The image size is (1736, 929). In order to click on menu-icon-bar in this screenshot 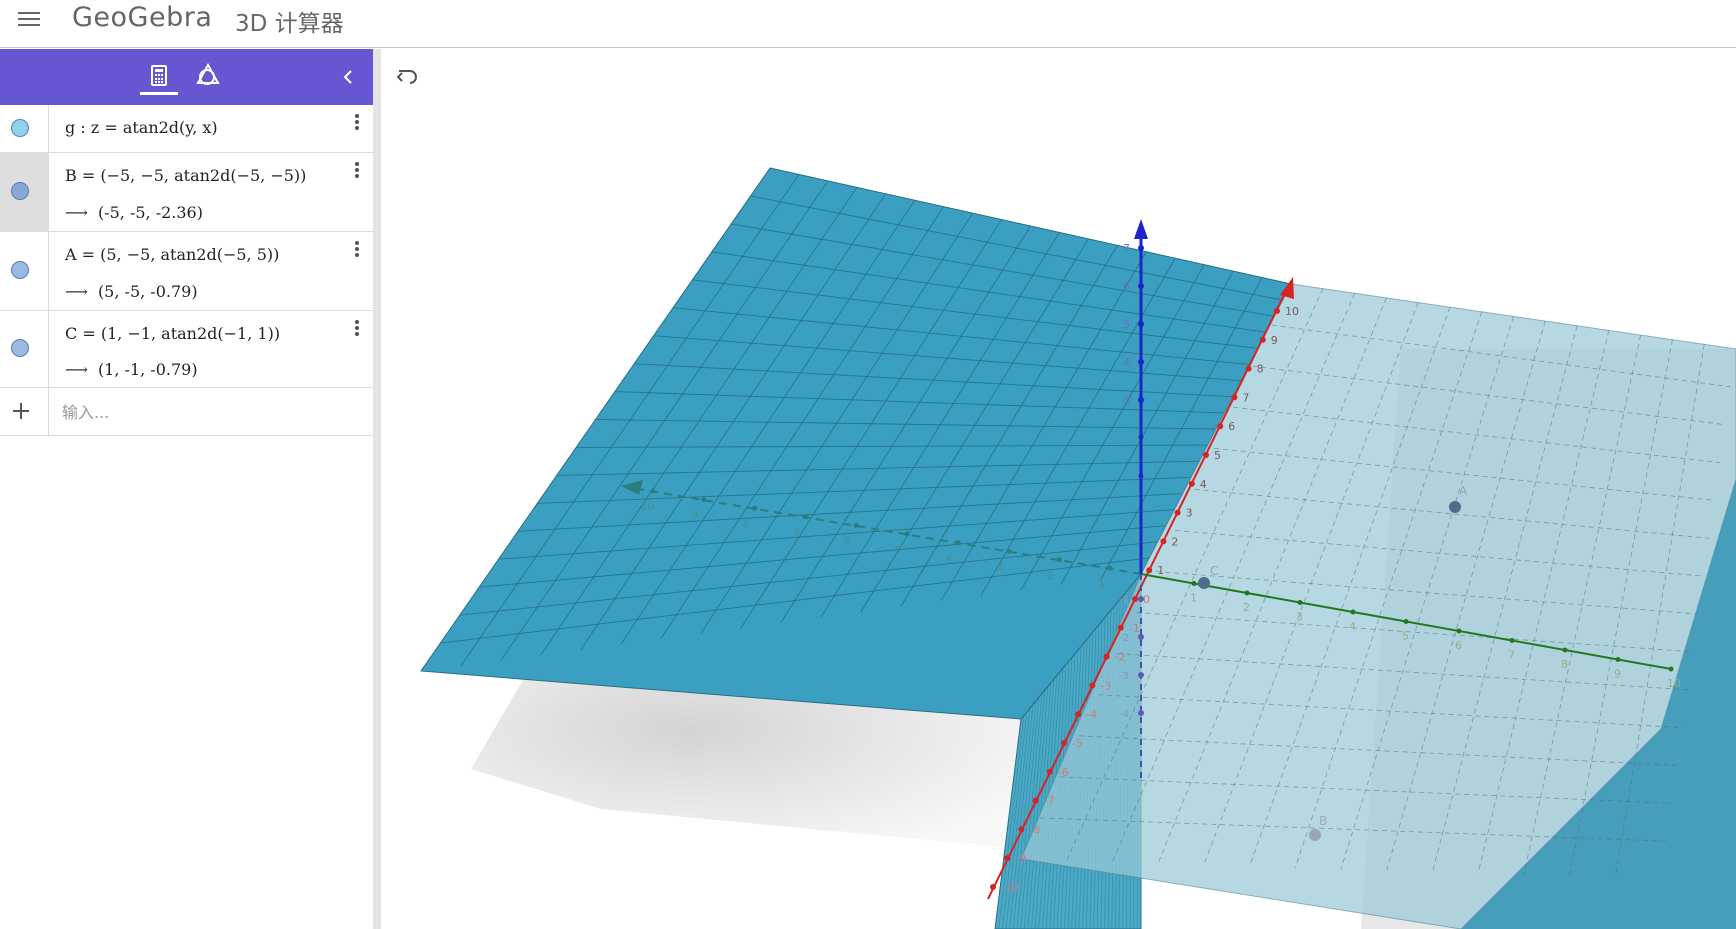, I will do `click(29, 19)`.